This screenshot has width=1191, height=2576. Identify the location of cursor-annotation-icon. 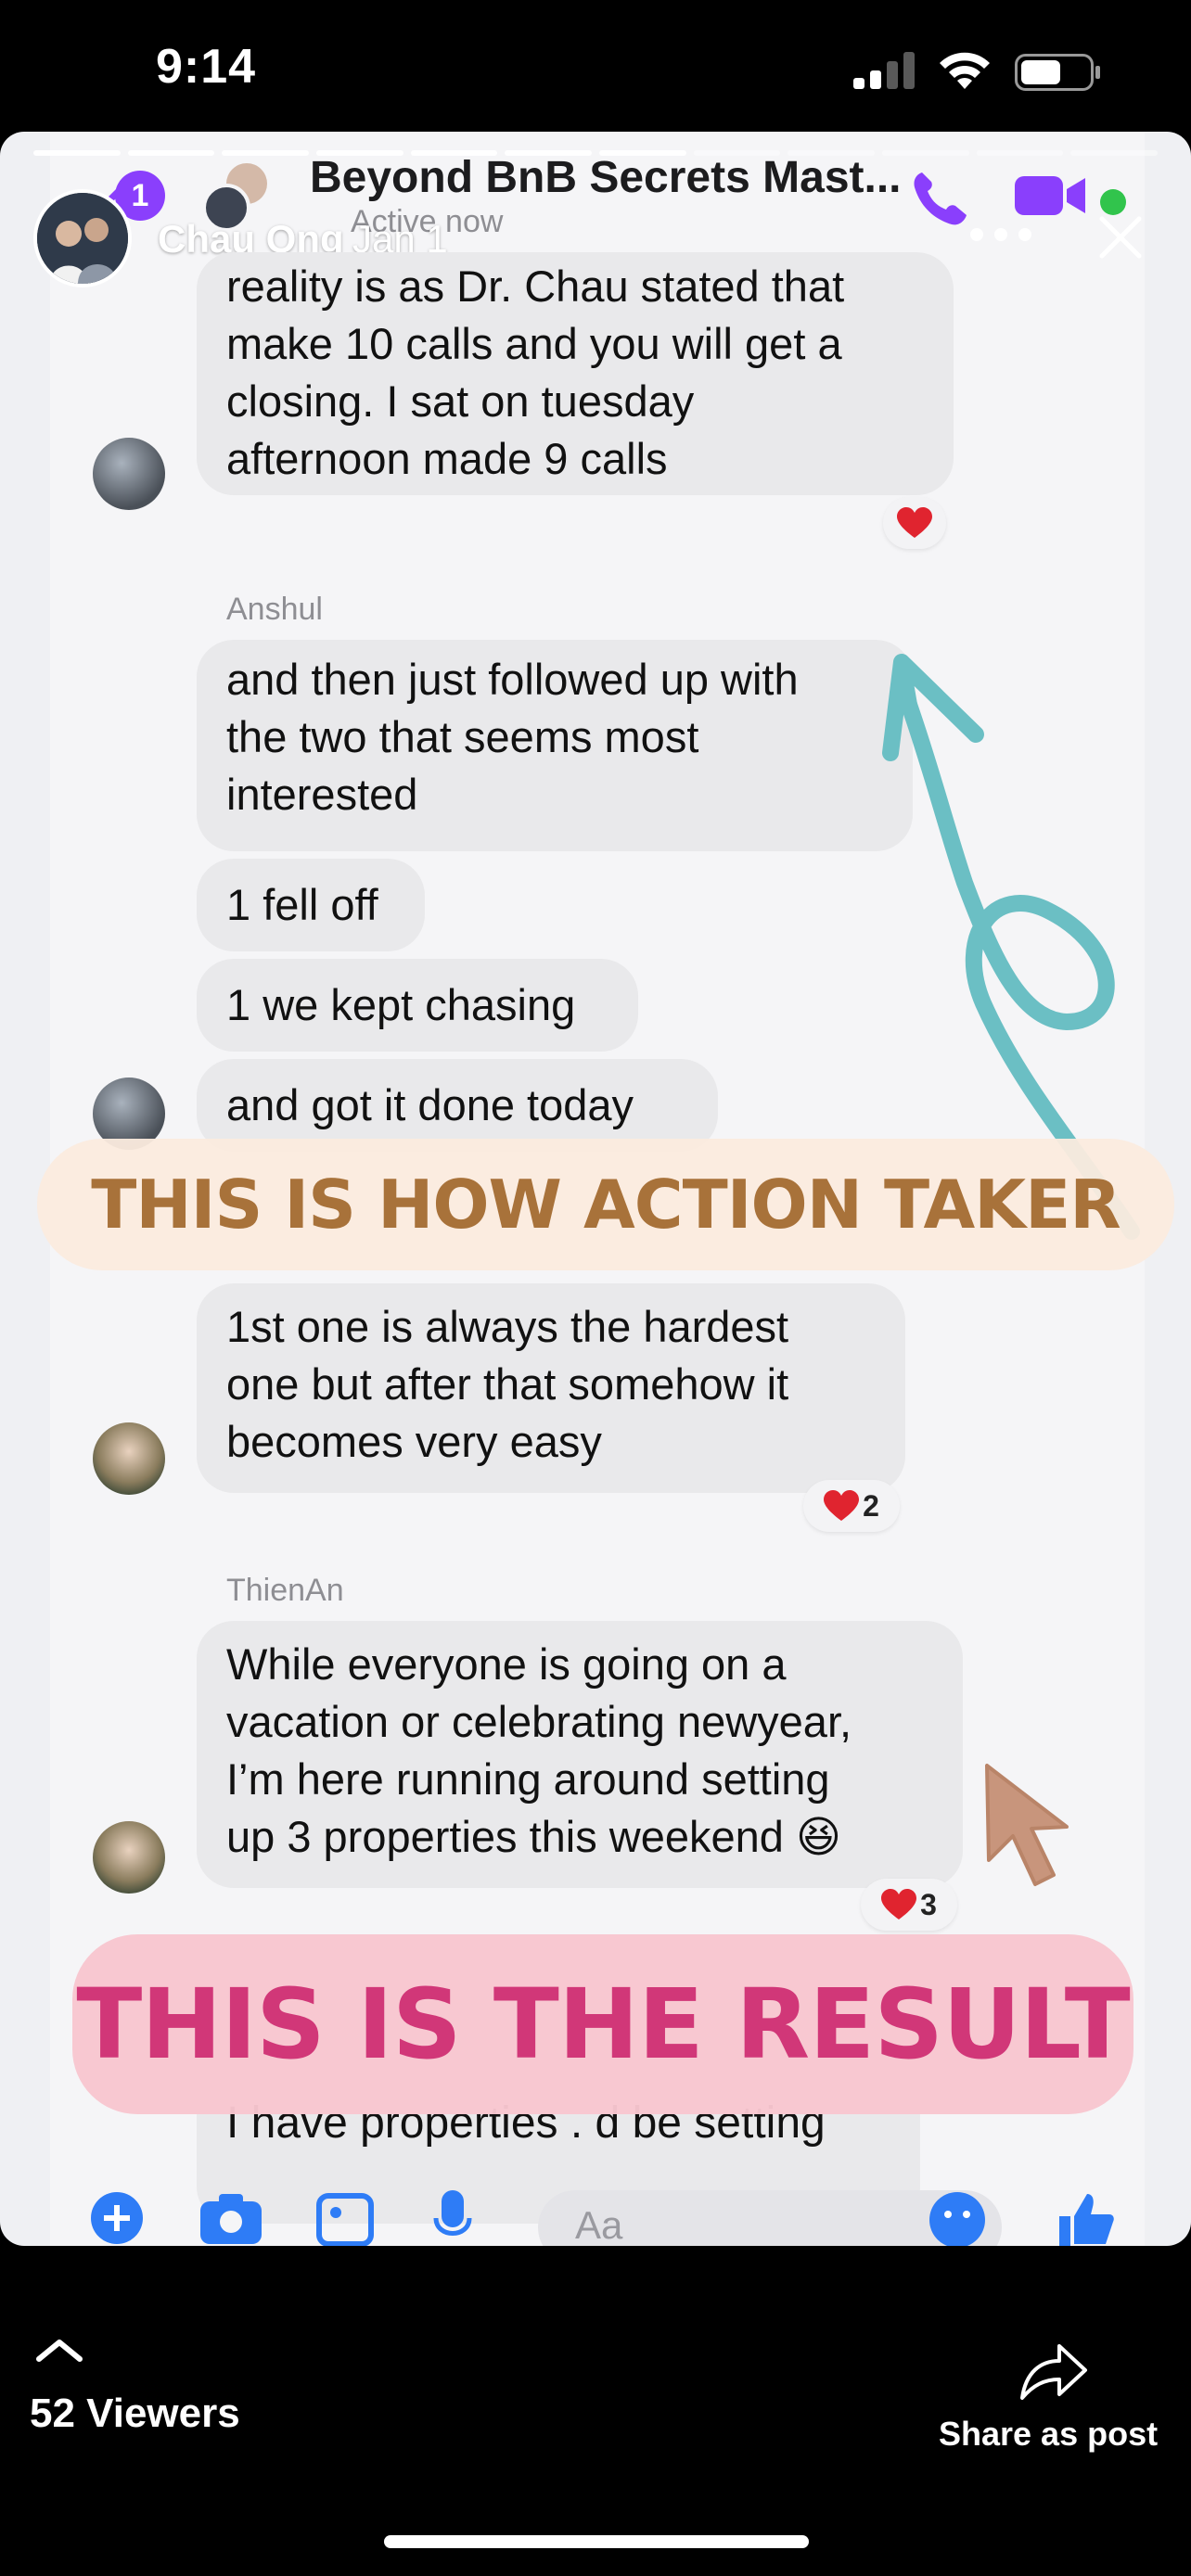
(1027, 1825).